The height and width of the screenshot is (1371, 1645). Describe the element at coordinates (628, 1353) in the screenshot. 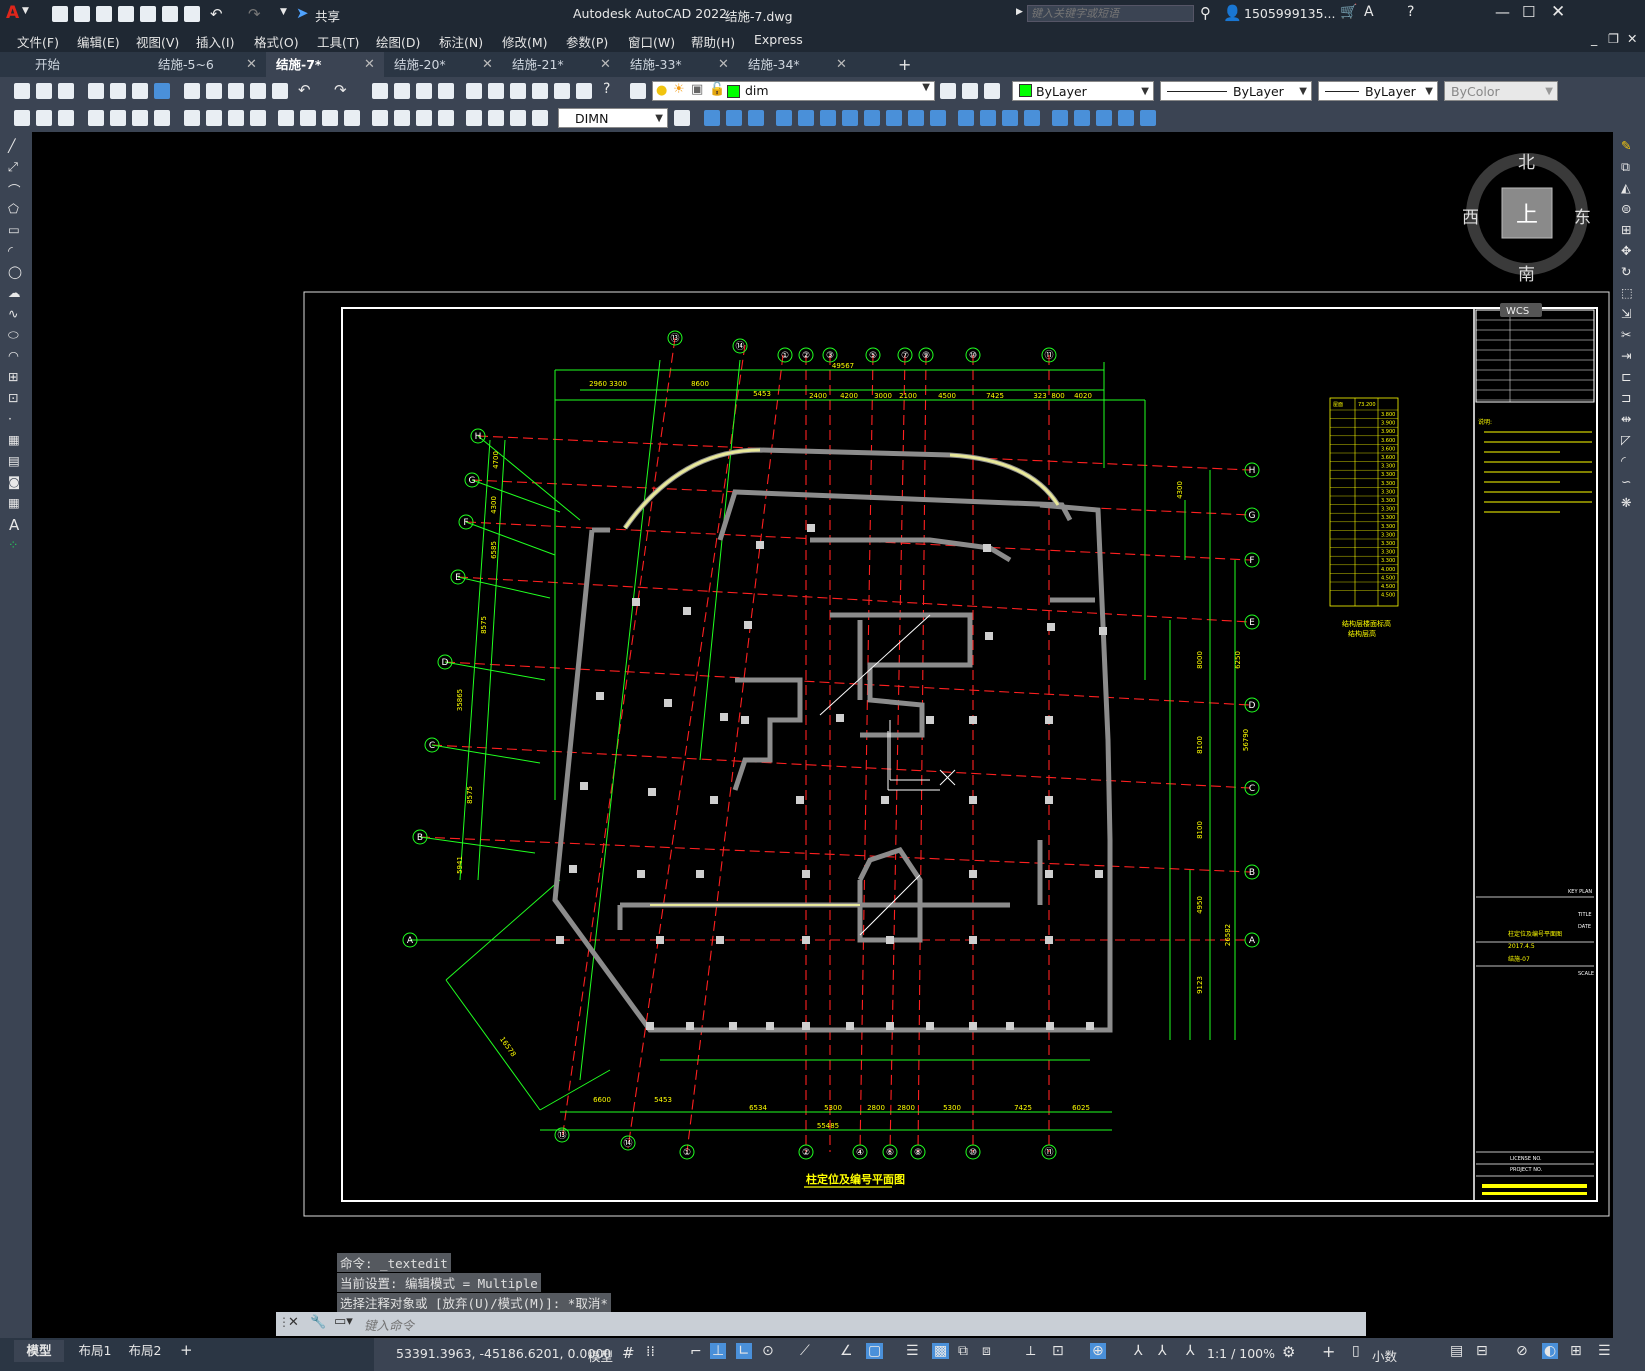

I see `grid-icon: #` at that location.